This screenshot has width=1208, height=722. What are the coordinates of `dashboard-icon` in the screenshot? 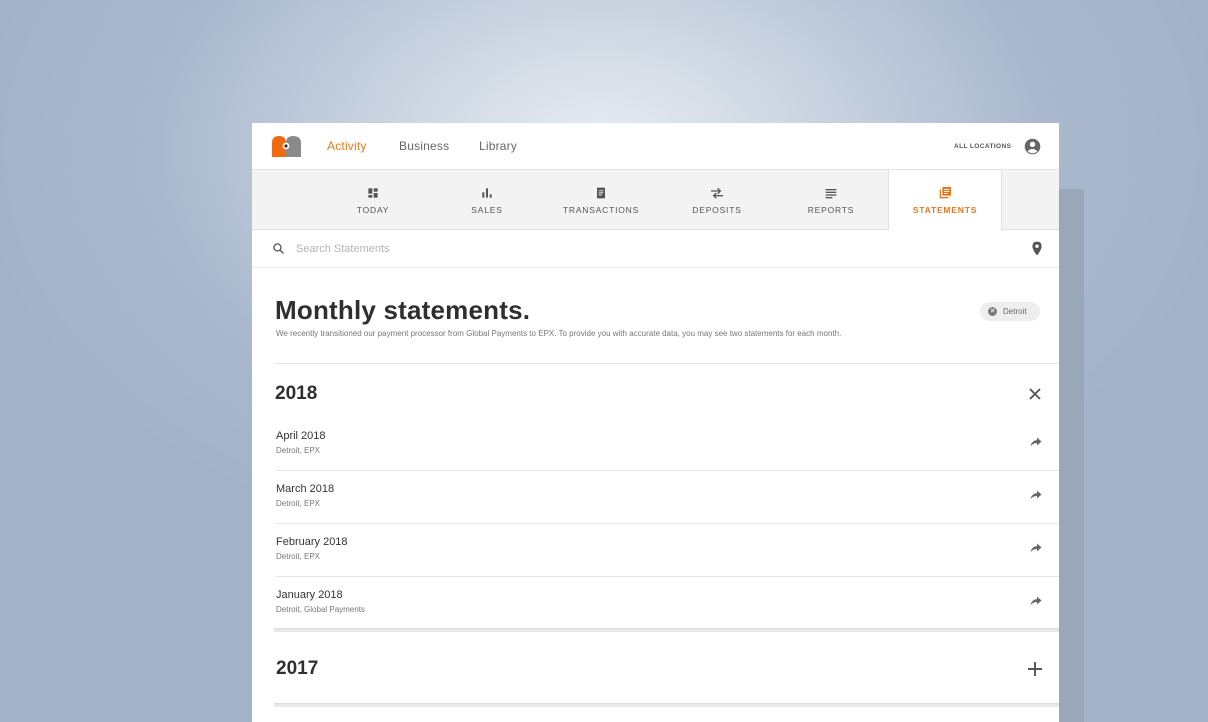 It's located at (373, 193).